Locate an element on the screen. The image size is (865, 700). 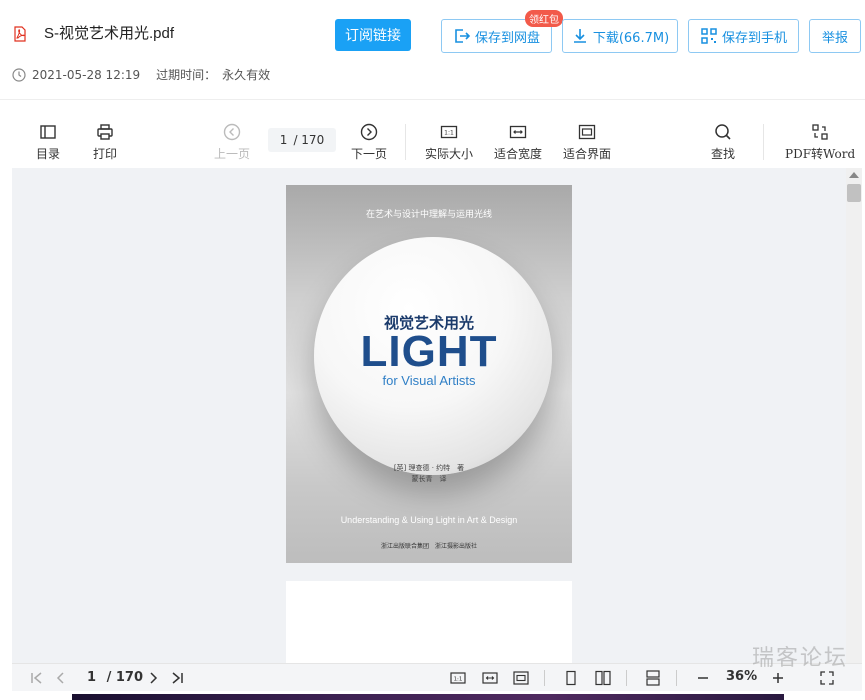
sidebar-icon is located at coordinates (48, 132).